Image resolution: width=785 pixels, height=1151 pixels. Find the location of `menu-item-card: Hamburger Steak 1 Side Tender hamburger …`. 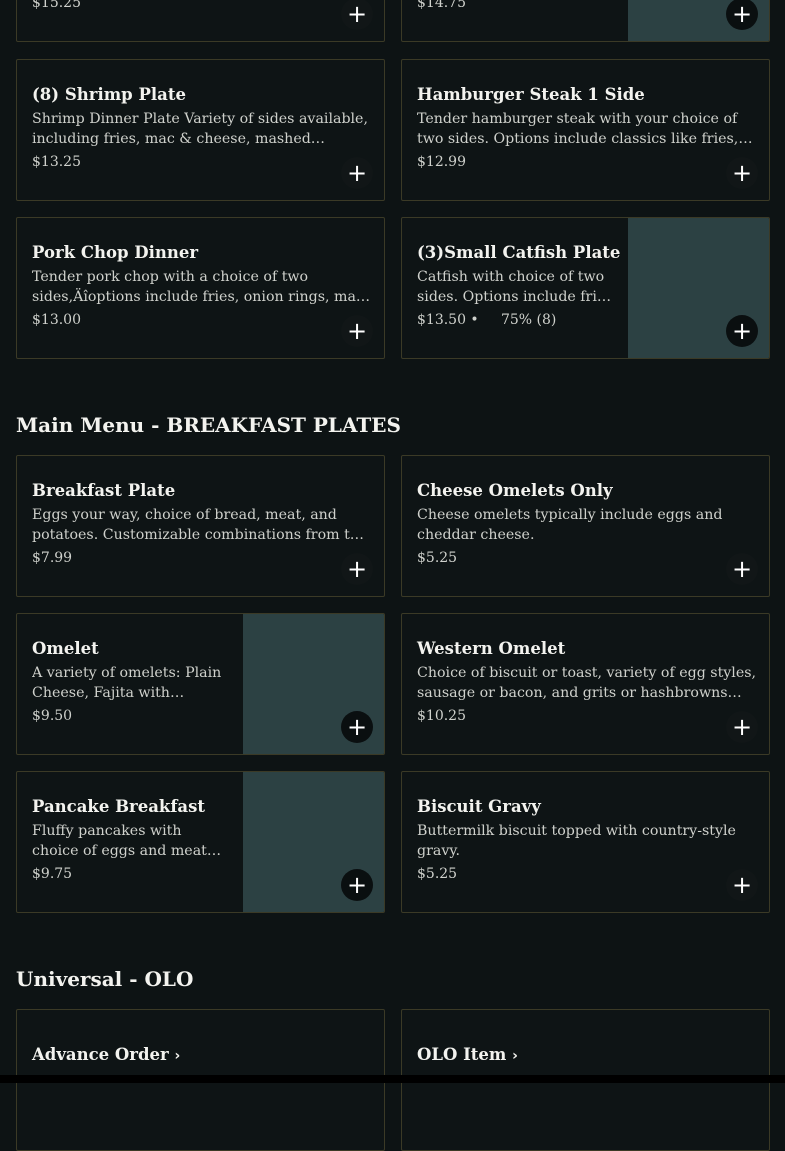

menu-item-card: Hamburger Steak 1 Side Tender hamburger … is located at coordinates (585, 130).